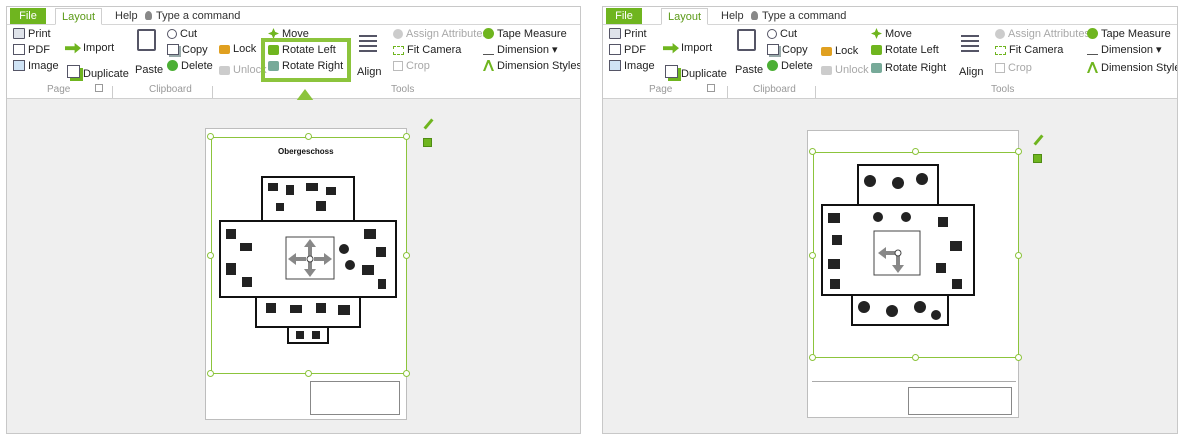  What do you see at coordinates (615, 49) in the screenshot?
I see `pdf-icon` at bounding box center [615, 49].